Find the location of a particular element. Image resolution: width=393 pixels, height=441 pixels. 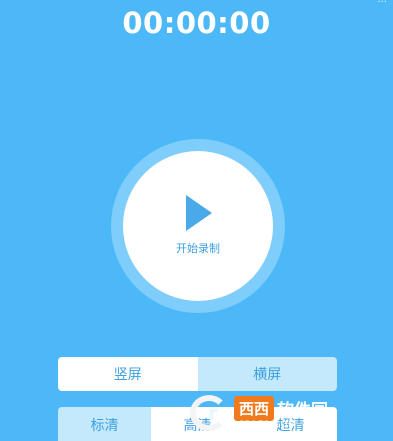

standard-definition-option: 标清 is located at coordinates (104, 424).